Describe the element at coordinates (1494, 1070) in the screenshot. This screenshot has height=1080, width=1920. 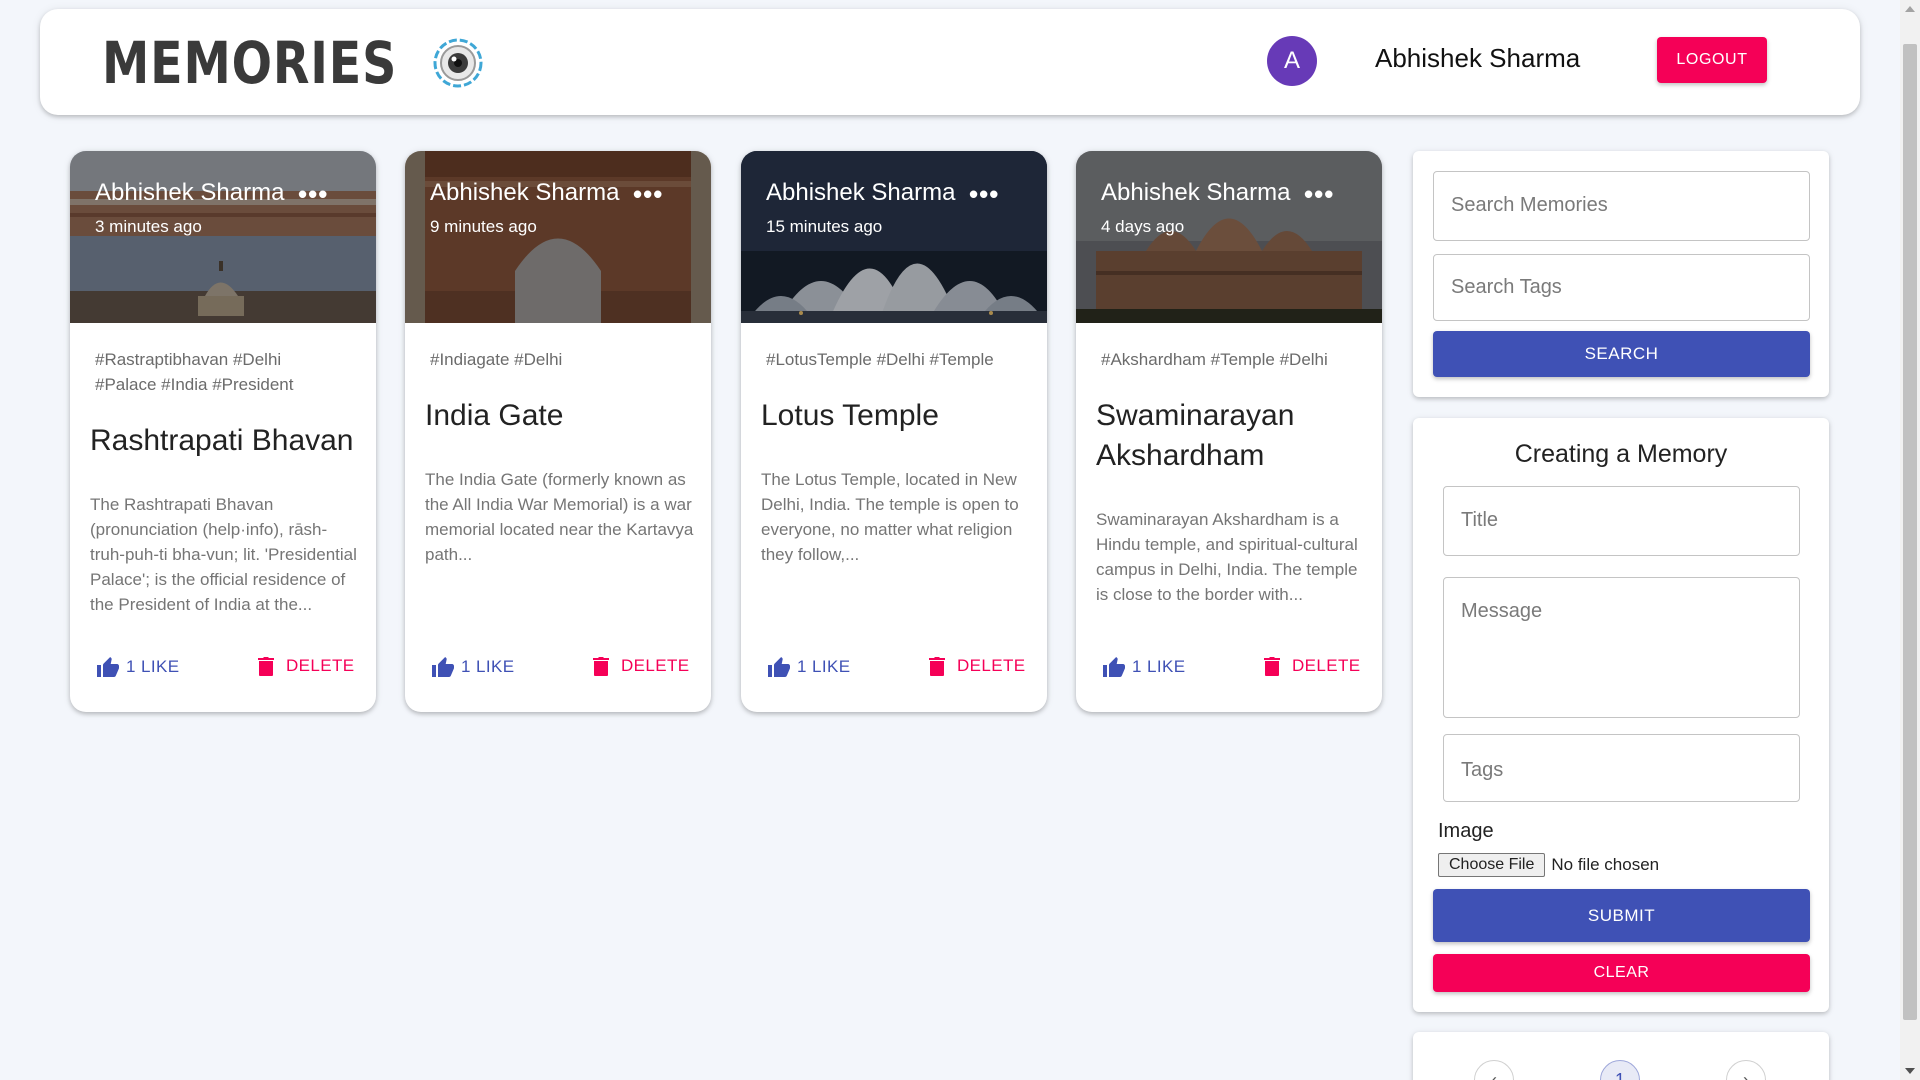
I see `prev-page-button: ‹` at that location.